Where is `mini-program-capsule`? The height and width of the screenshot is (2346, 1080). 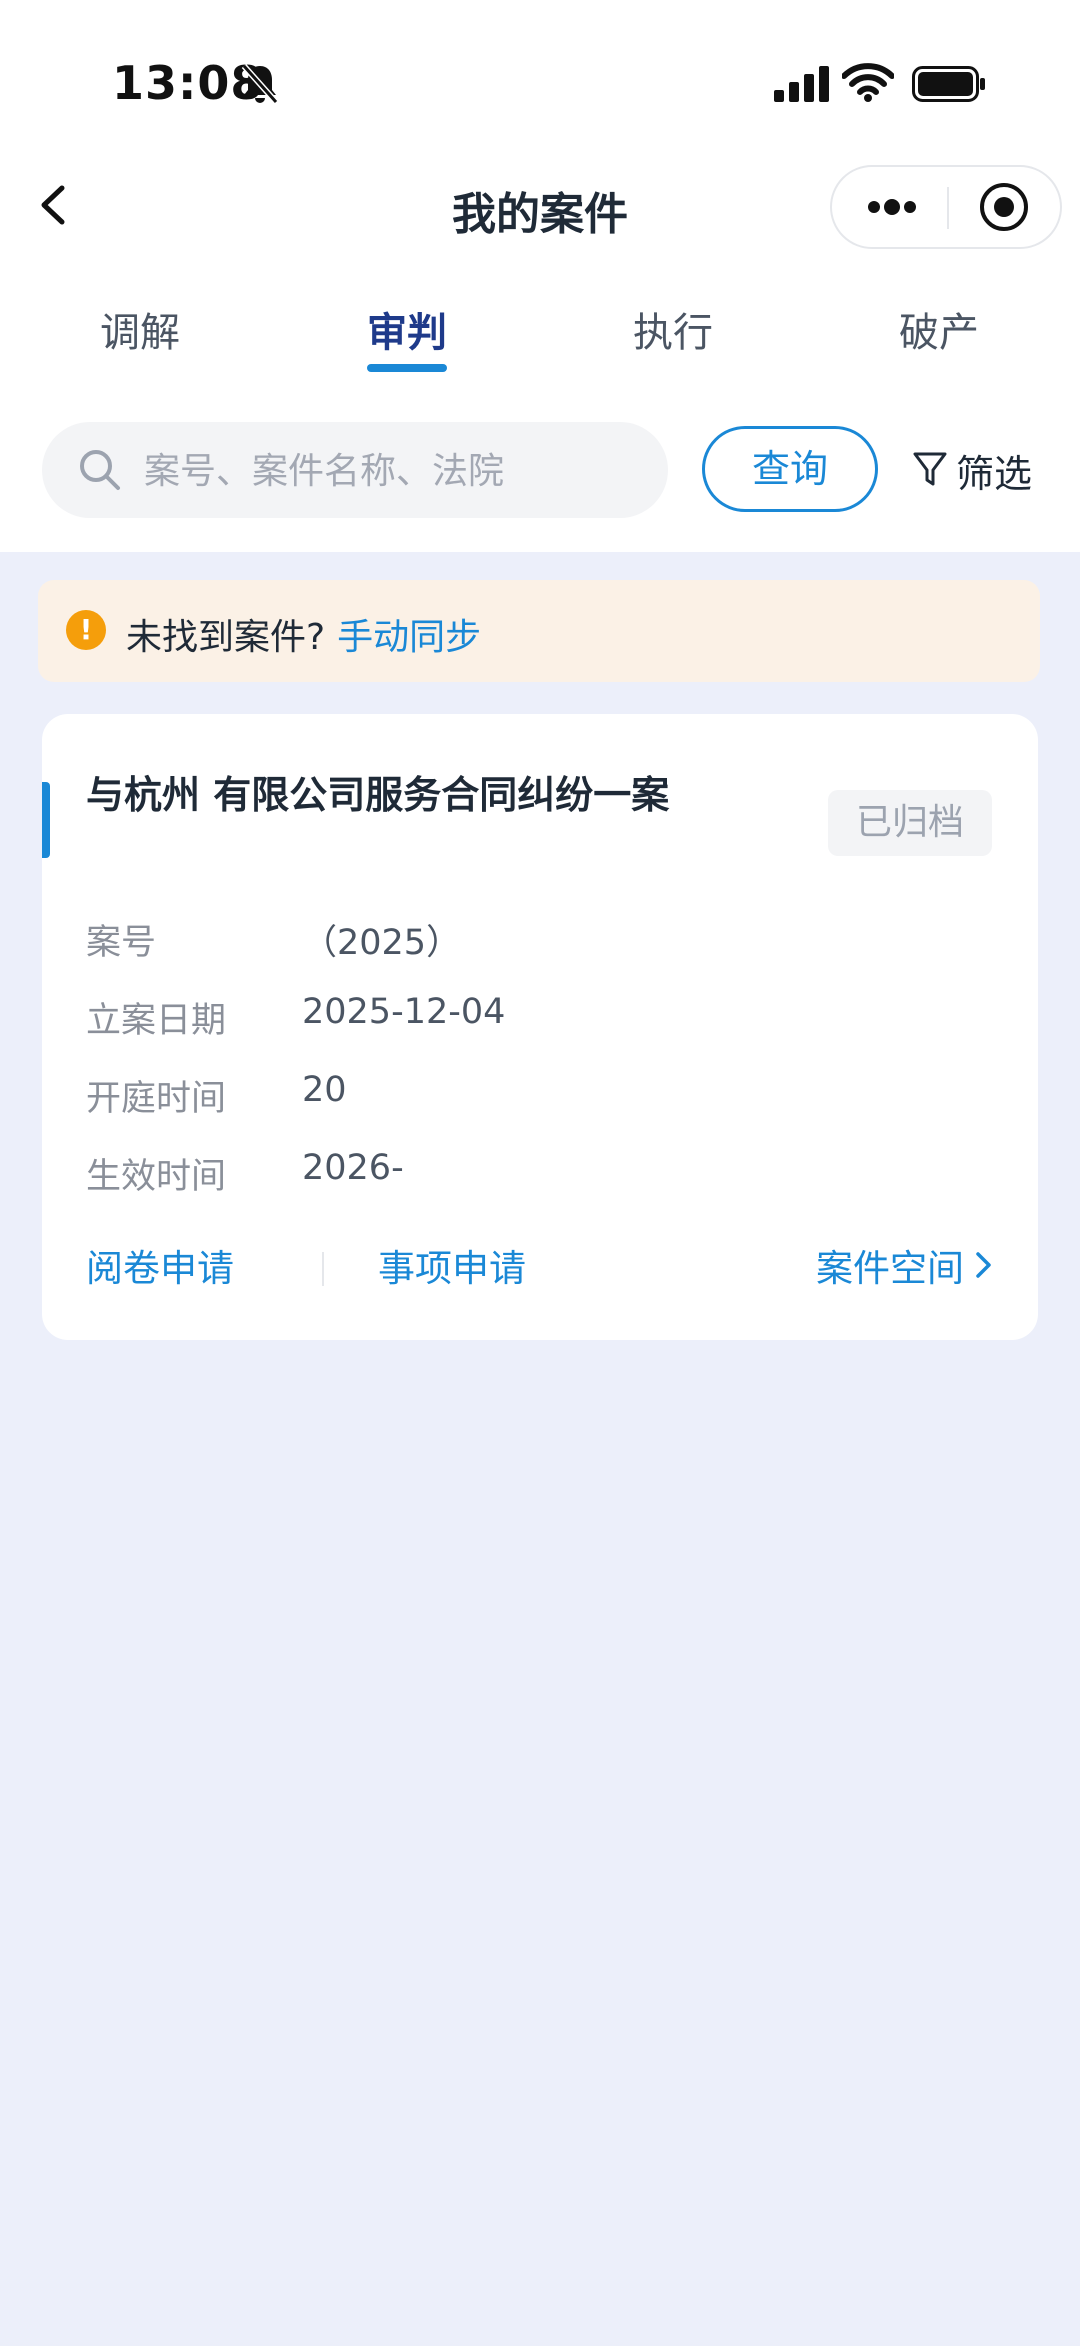 mini-program-capsule is located at coordinates (946, 207).